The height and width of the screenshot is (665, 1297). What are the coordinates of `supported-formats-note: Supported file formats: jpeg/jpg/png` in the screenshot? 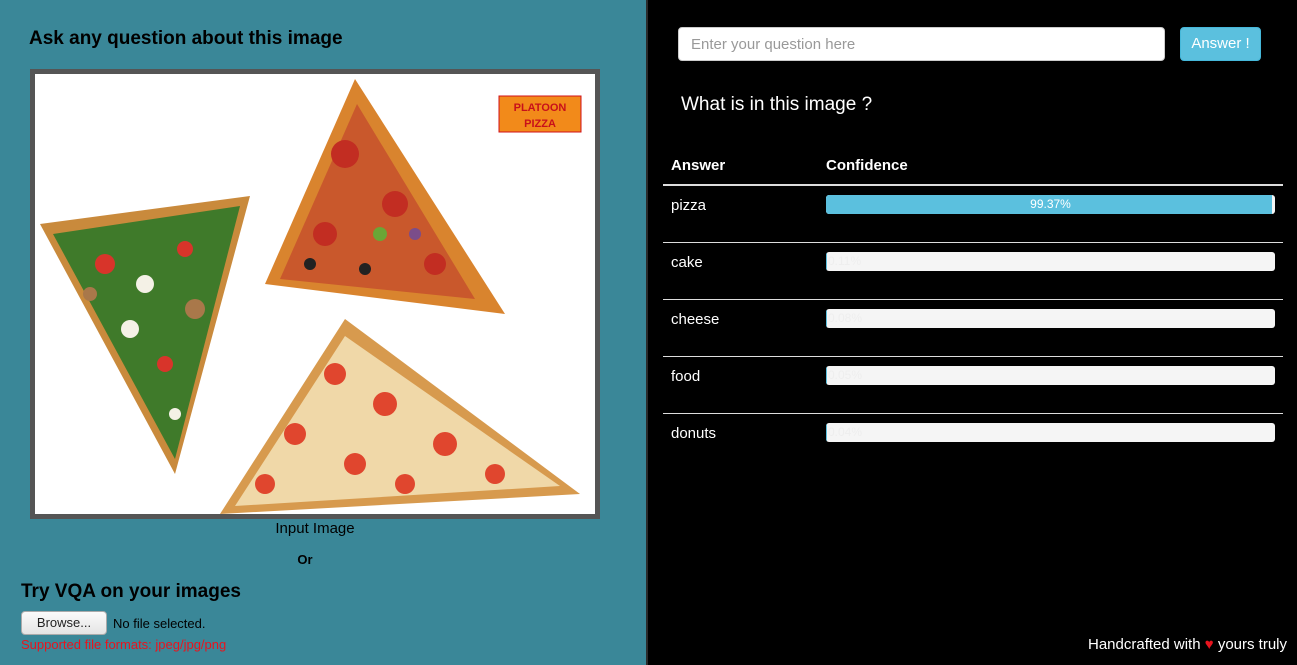 It's located at (124, 644).